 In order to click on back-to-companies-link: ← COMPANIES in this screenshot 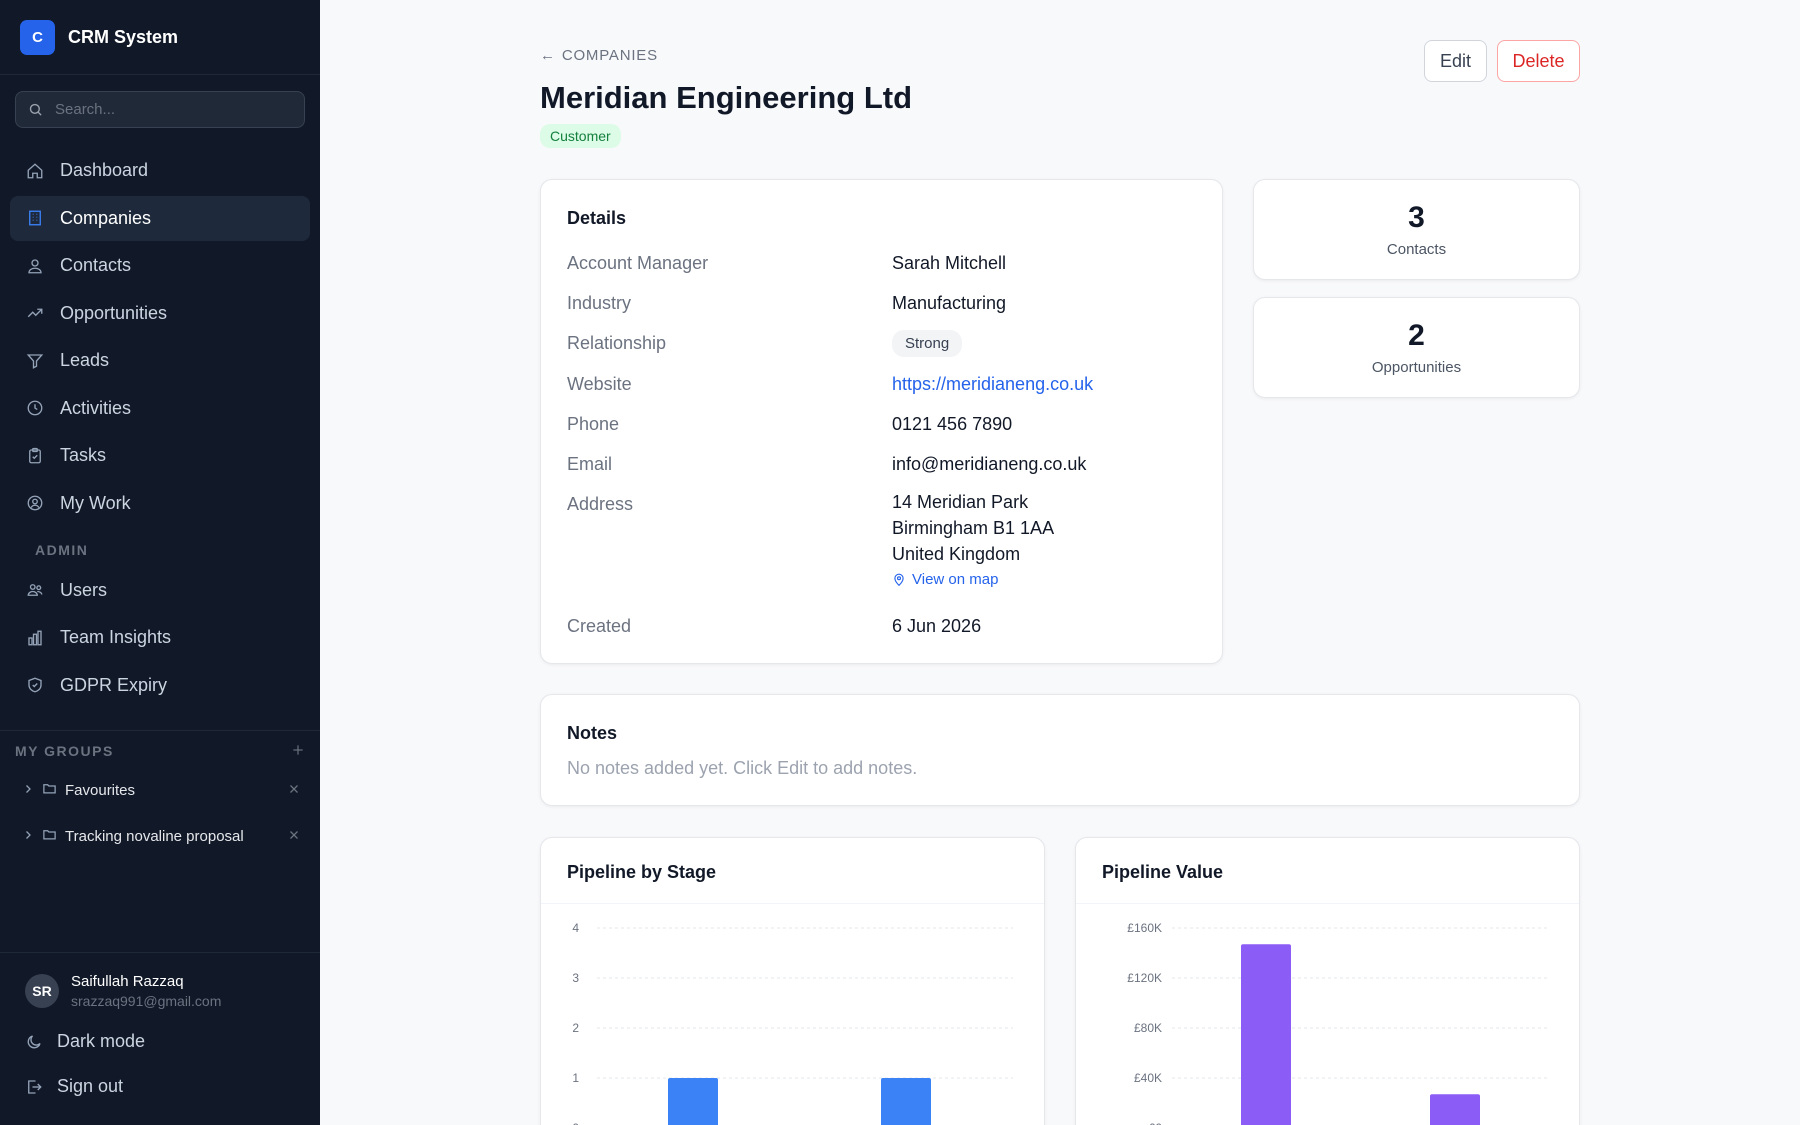, I will do `click(599, 55)`.